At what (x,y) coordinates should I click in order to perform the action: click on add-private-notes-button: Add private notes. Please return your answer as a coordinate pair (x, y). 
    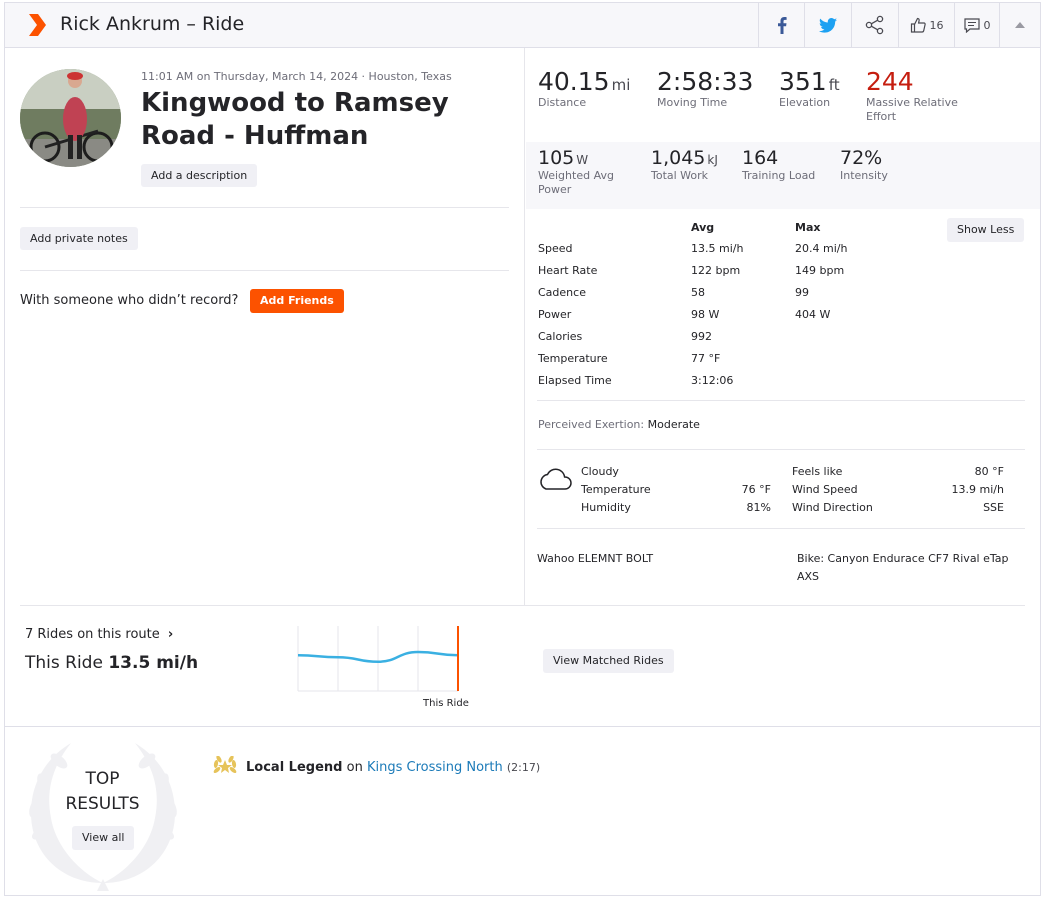
    Looking at the image, I should click on (79, 238).